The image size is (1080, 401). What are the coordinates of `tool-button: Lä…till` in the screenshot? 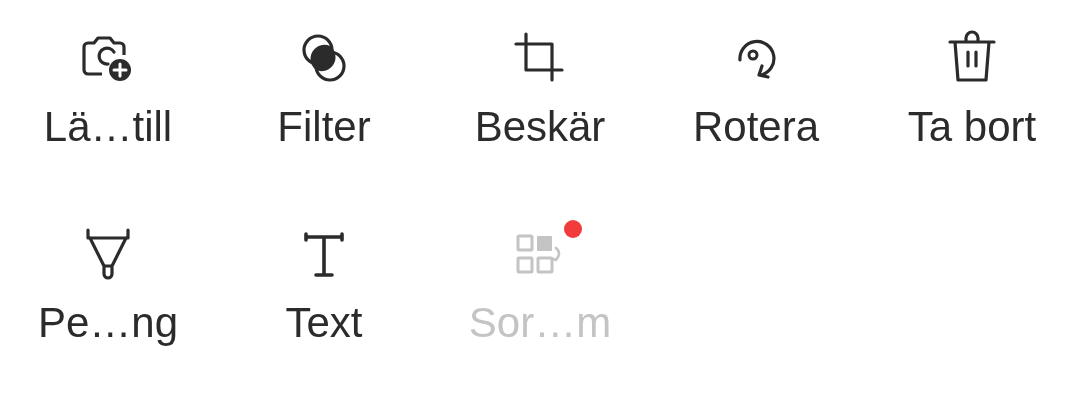 It's located at (108, 104).